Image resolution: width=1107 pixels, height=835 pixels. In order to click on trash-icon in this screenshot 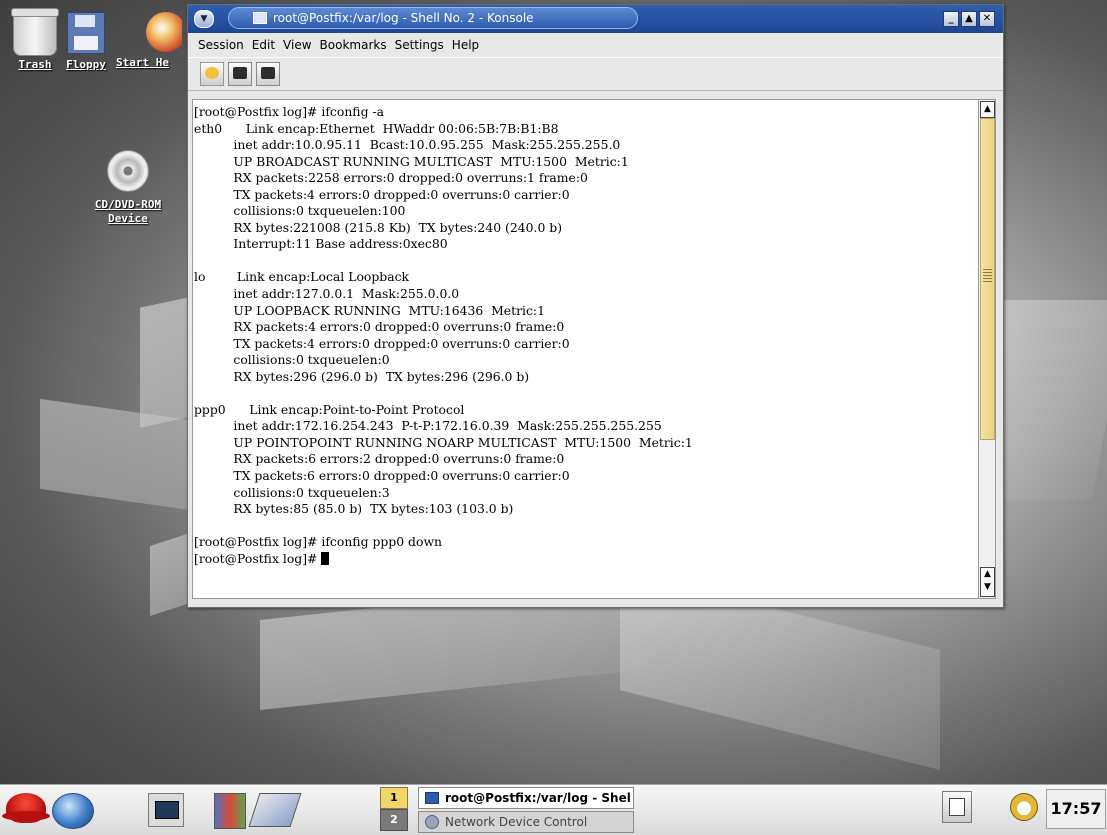, I will do `click(35, 32)`.